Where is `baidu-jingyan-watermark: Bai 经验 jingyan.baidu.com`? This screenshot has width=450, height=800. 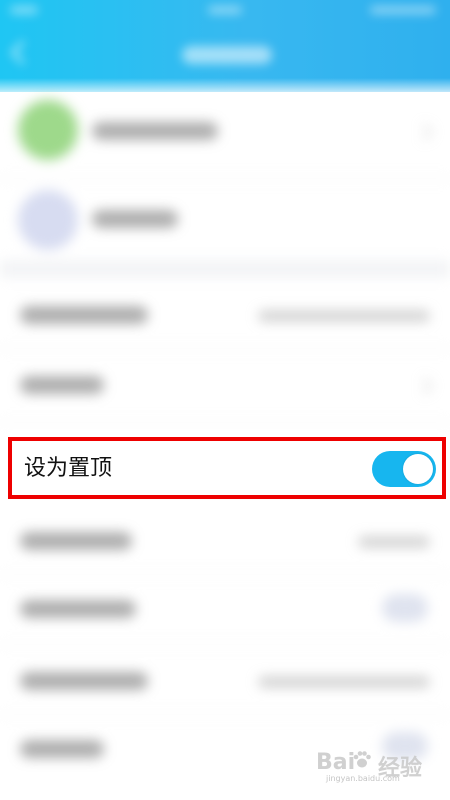 baidu-jingyan-watermark: Bai 经验 jingyan.baidu.com is located at coordinates (376, 768).